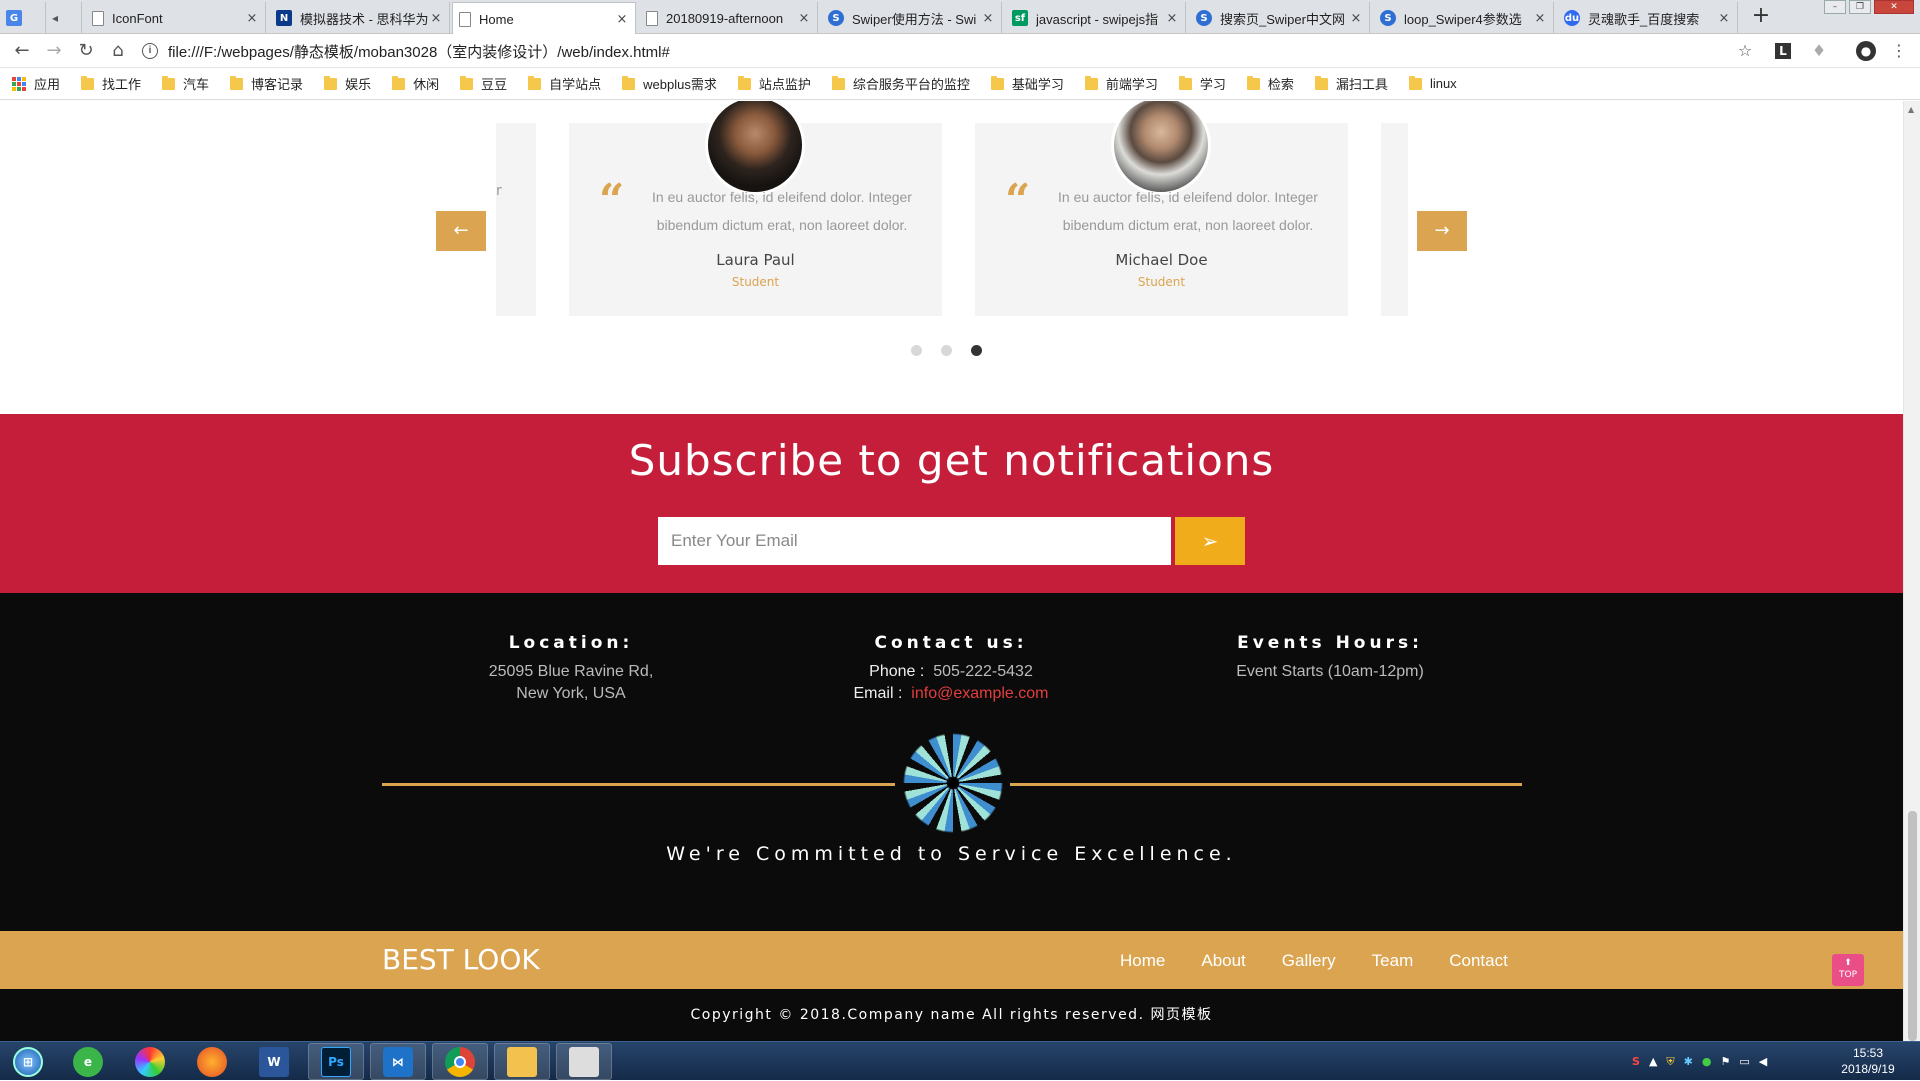 The width and height of the screenshot is (1920, 1081). I want to click on extension-icon: L, so click(1783, 51).